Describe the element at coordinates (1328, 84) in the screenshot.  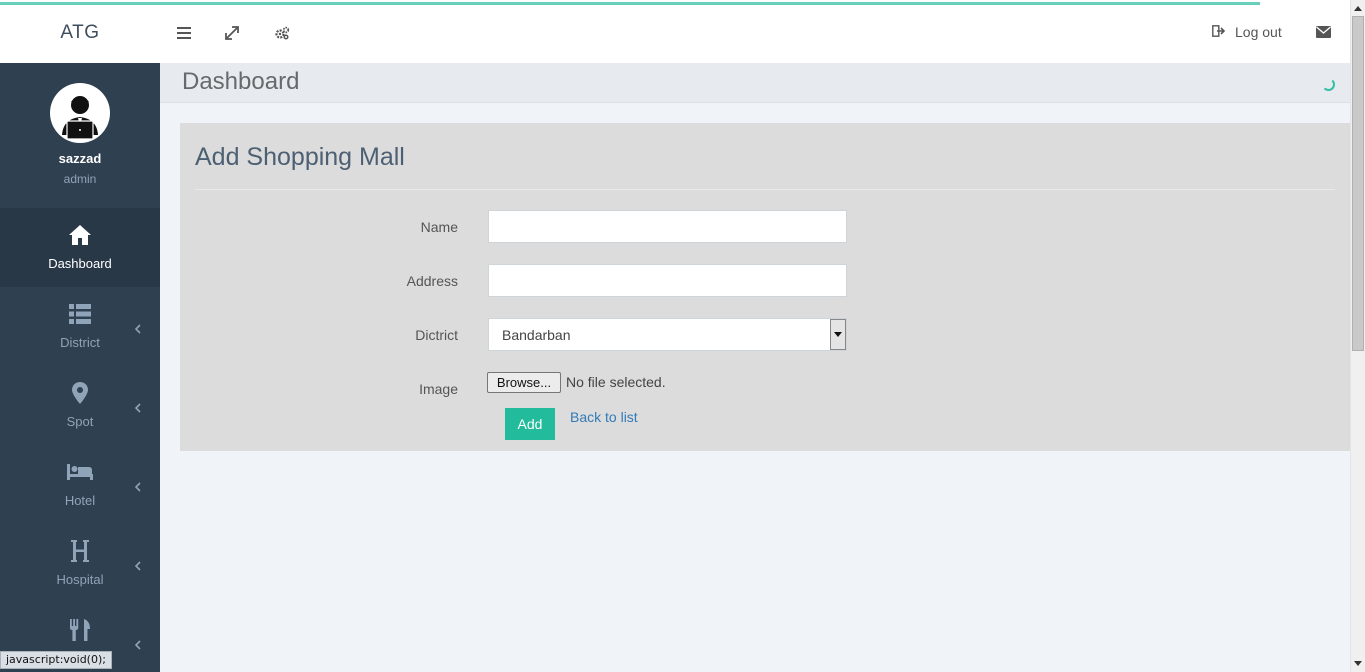
I see `loading-spinner-icon` at that location.